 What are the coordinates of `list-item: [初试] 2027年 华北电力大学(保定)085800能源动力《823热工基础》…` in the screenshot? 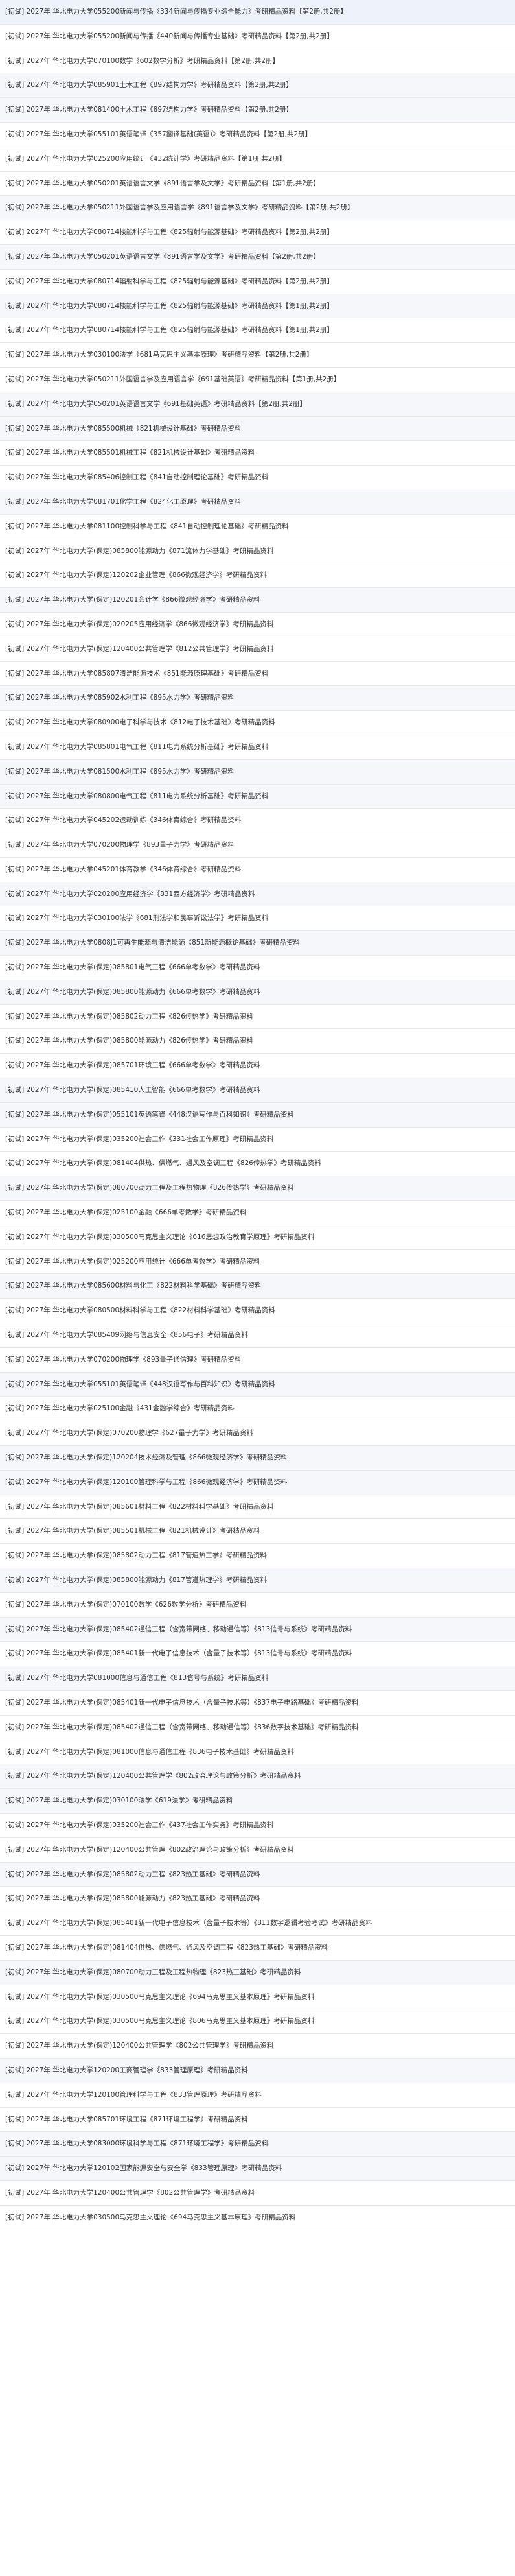 It's located at (257, 1899).